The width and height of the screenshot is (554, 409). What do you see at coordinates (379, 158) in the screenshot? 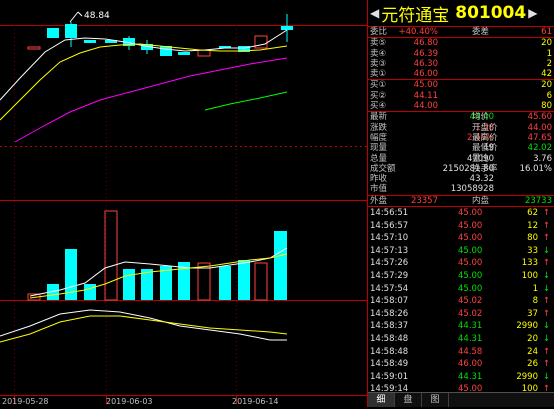
I see `stat-label: 总量` at bounding box center [379, 158].